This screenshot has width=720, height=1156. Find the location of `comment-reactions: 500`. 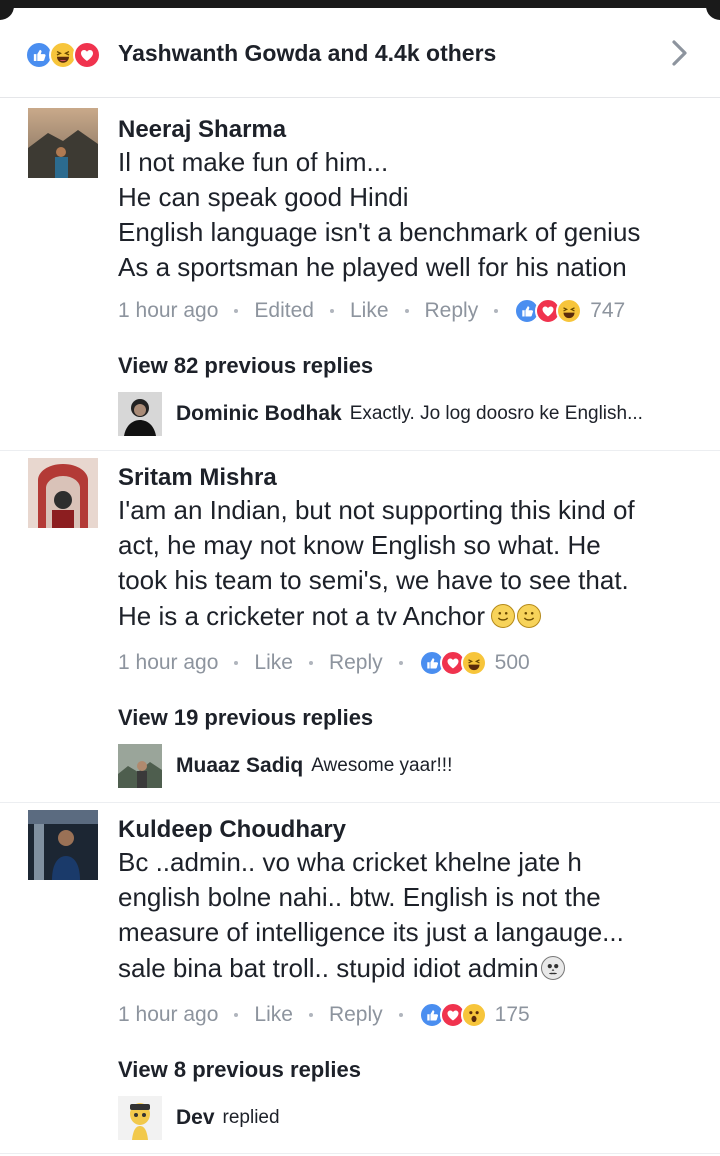

comment-reactions: 500 is located at coordinates (474, 663).